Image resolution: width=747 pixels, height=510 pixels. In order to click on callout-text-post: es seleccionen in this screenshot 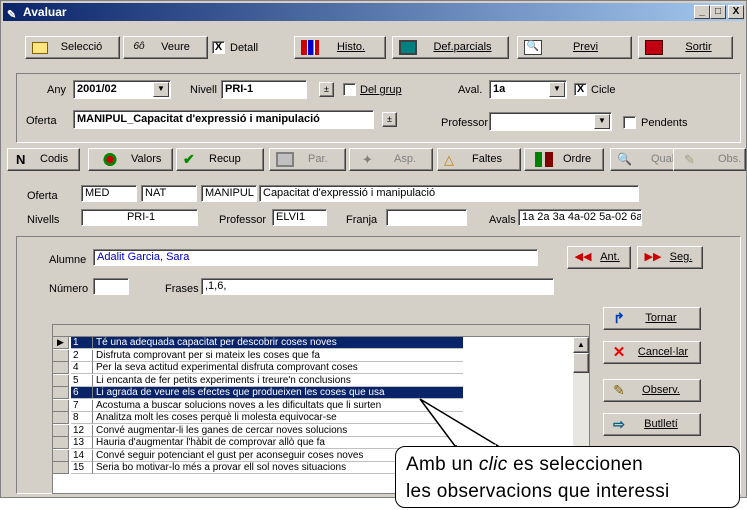, I will do `click(575, 464)`.